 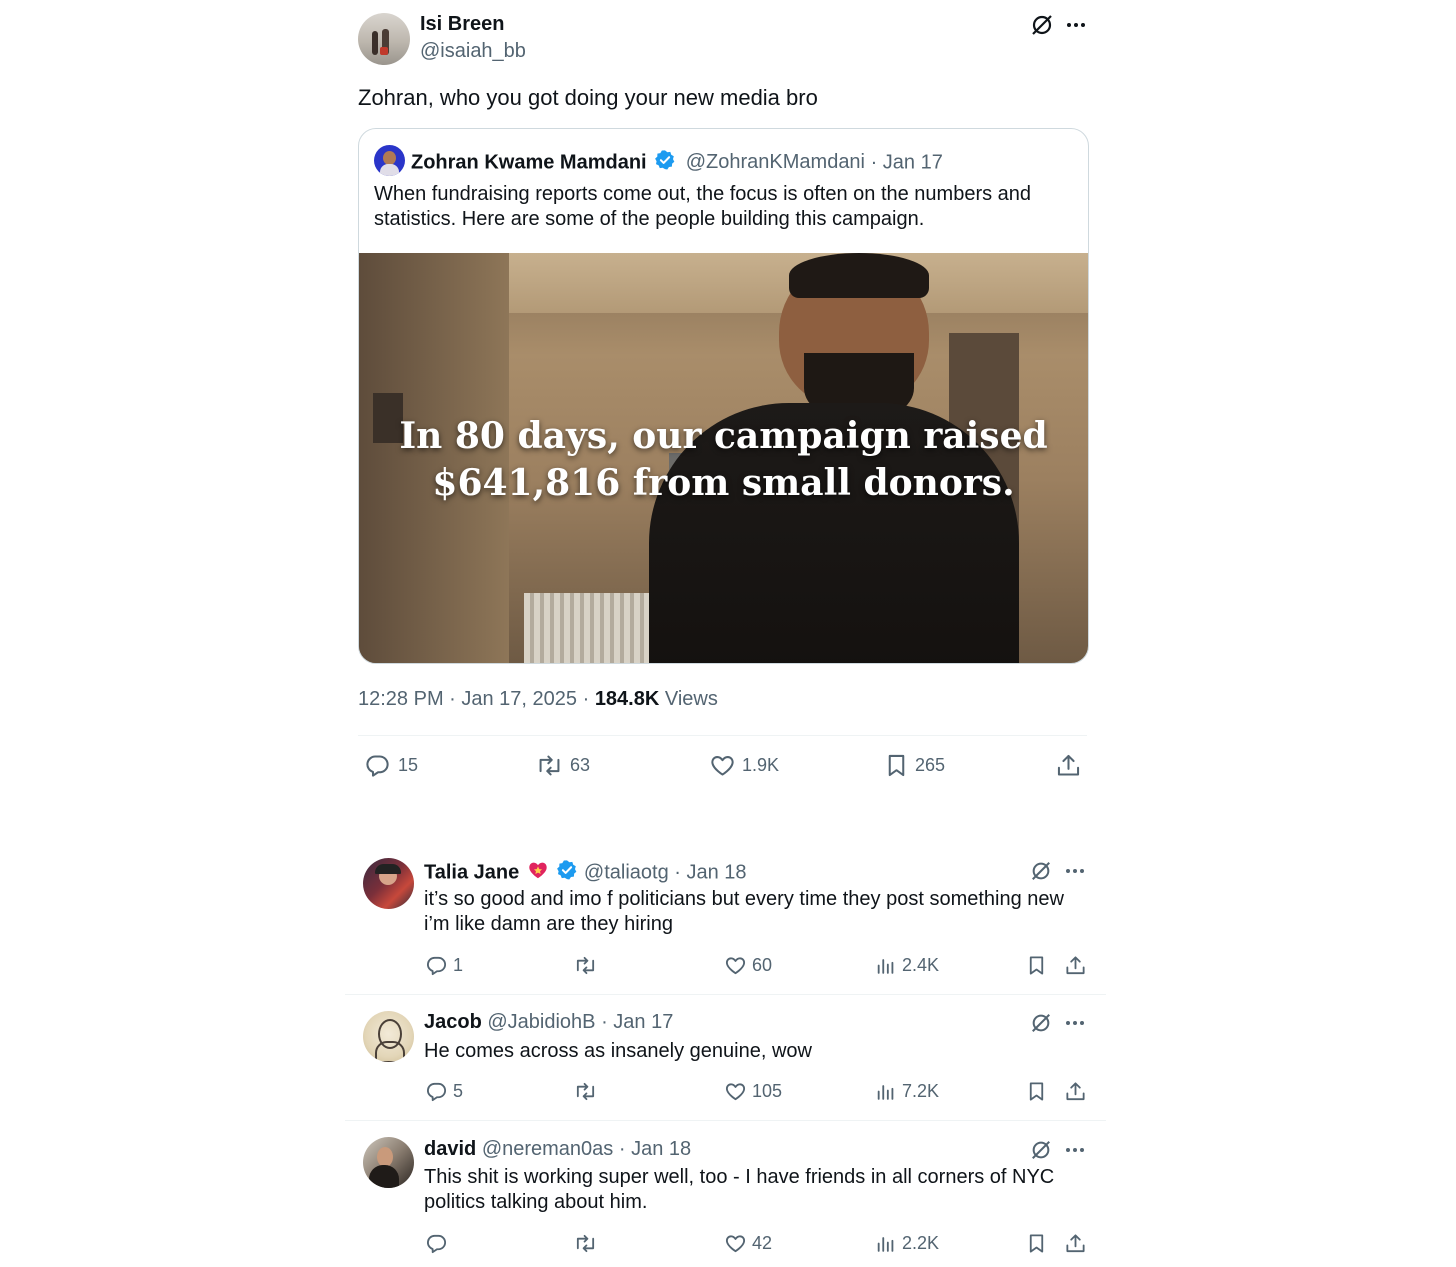 I want to click on video-caption-line2: $641,816 from small donors., so click(x=723, y=483).